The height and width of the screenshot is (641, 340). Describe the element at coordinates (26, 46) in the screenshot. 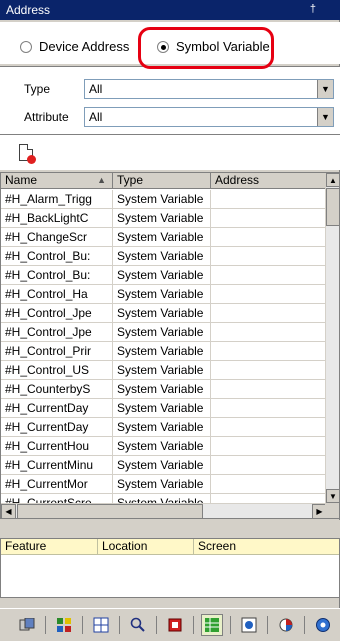

I see `radio-dot-icon` at that location.